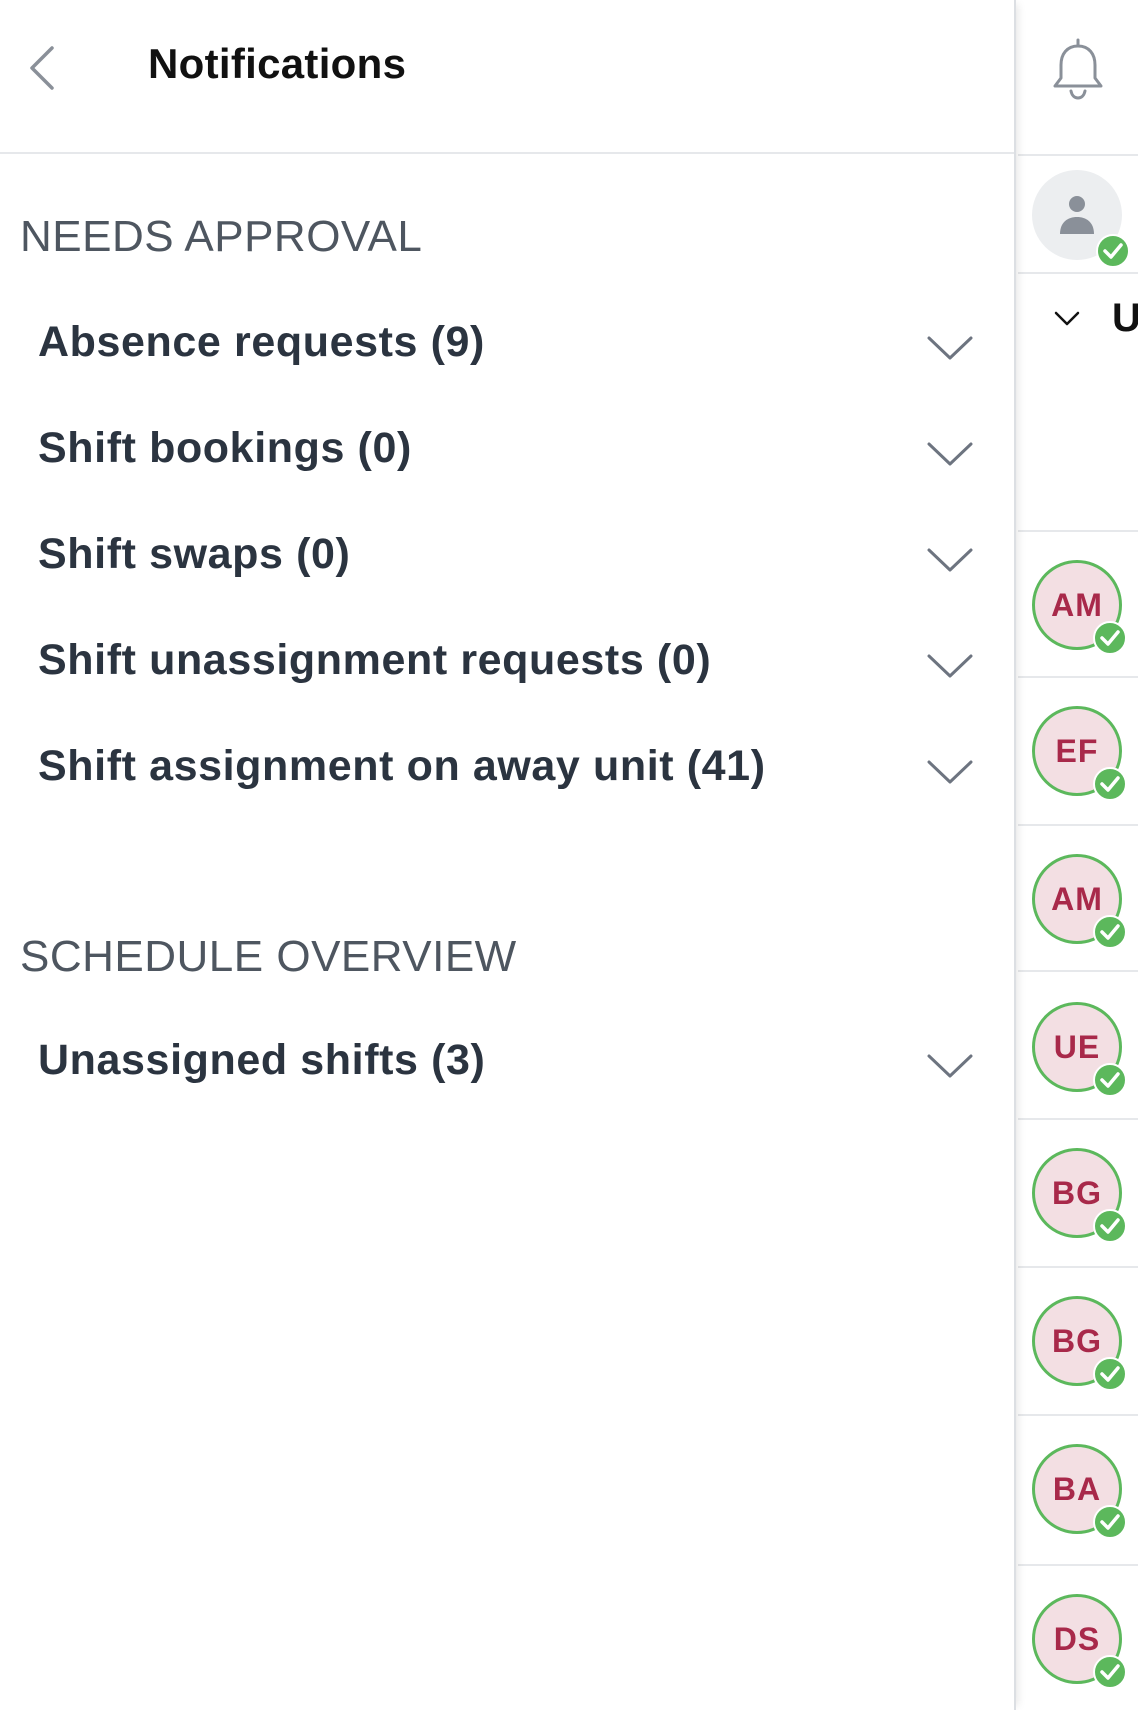 This screenshot has height=1710, width=1138. What do you see at coordinates (500, 1064) in the screenshot?
I see `row-unassigned-shifts: Unassigned shifts (3)` at bounding box center [500, 1064].